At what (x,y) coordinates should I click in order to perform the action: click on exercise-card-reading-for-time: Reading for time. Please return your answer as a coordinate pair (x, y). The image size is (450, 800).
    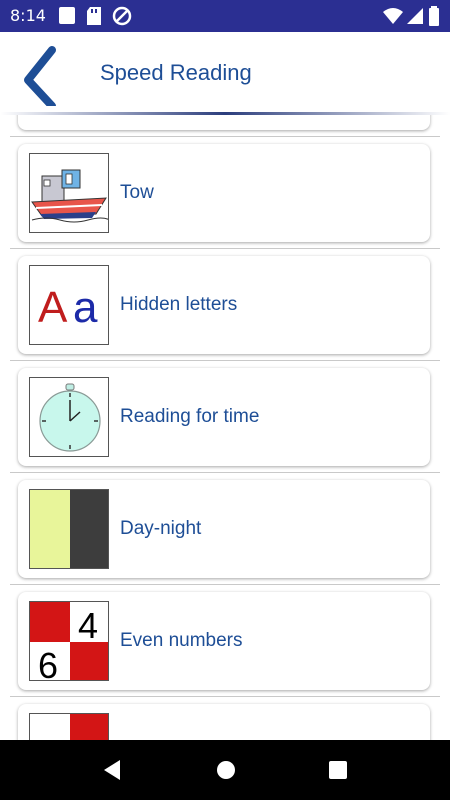
    Looking at the image, I should click on (224, 417).